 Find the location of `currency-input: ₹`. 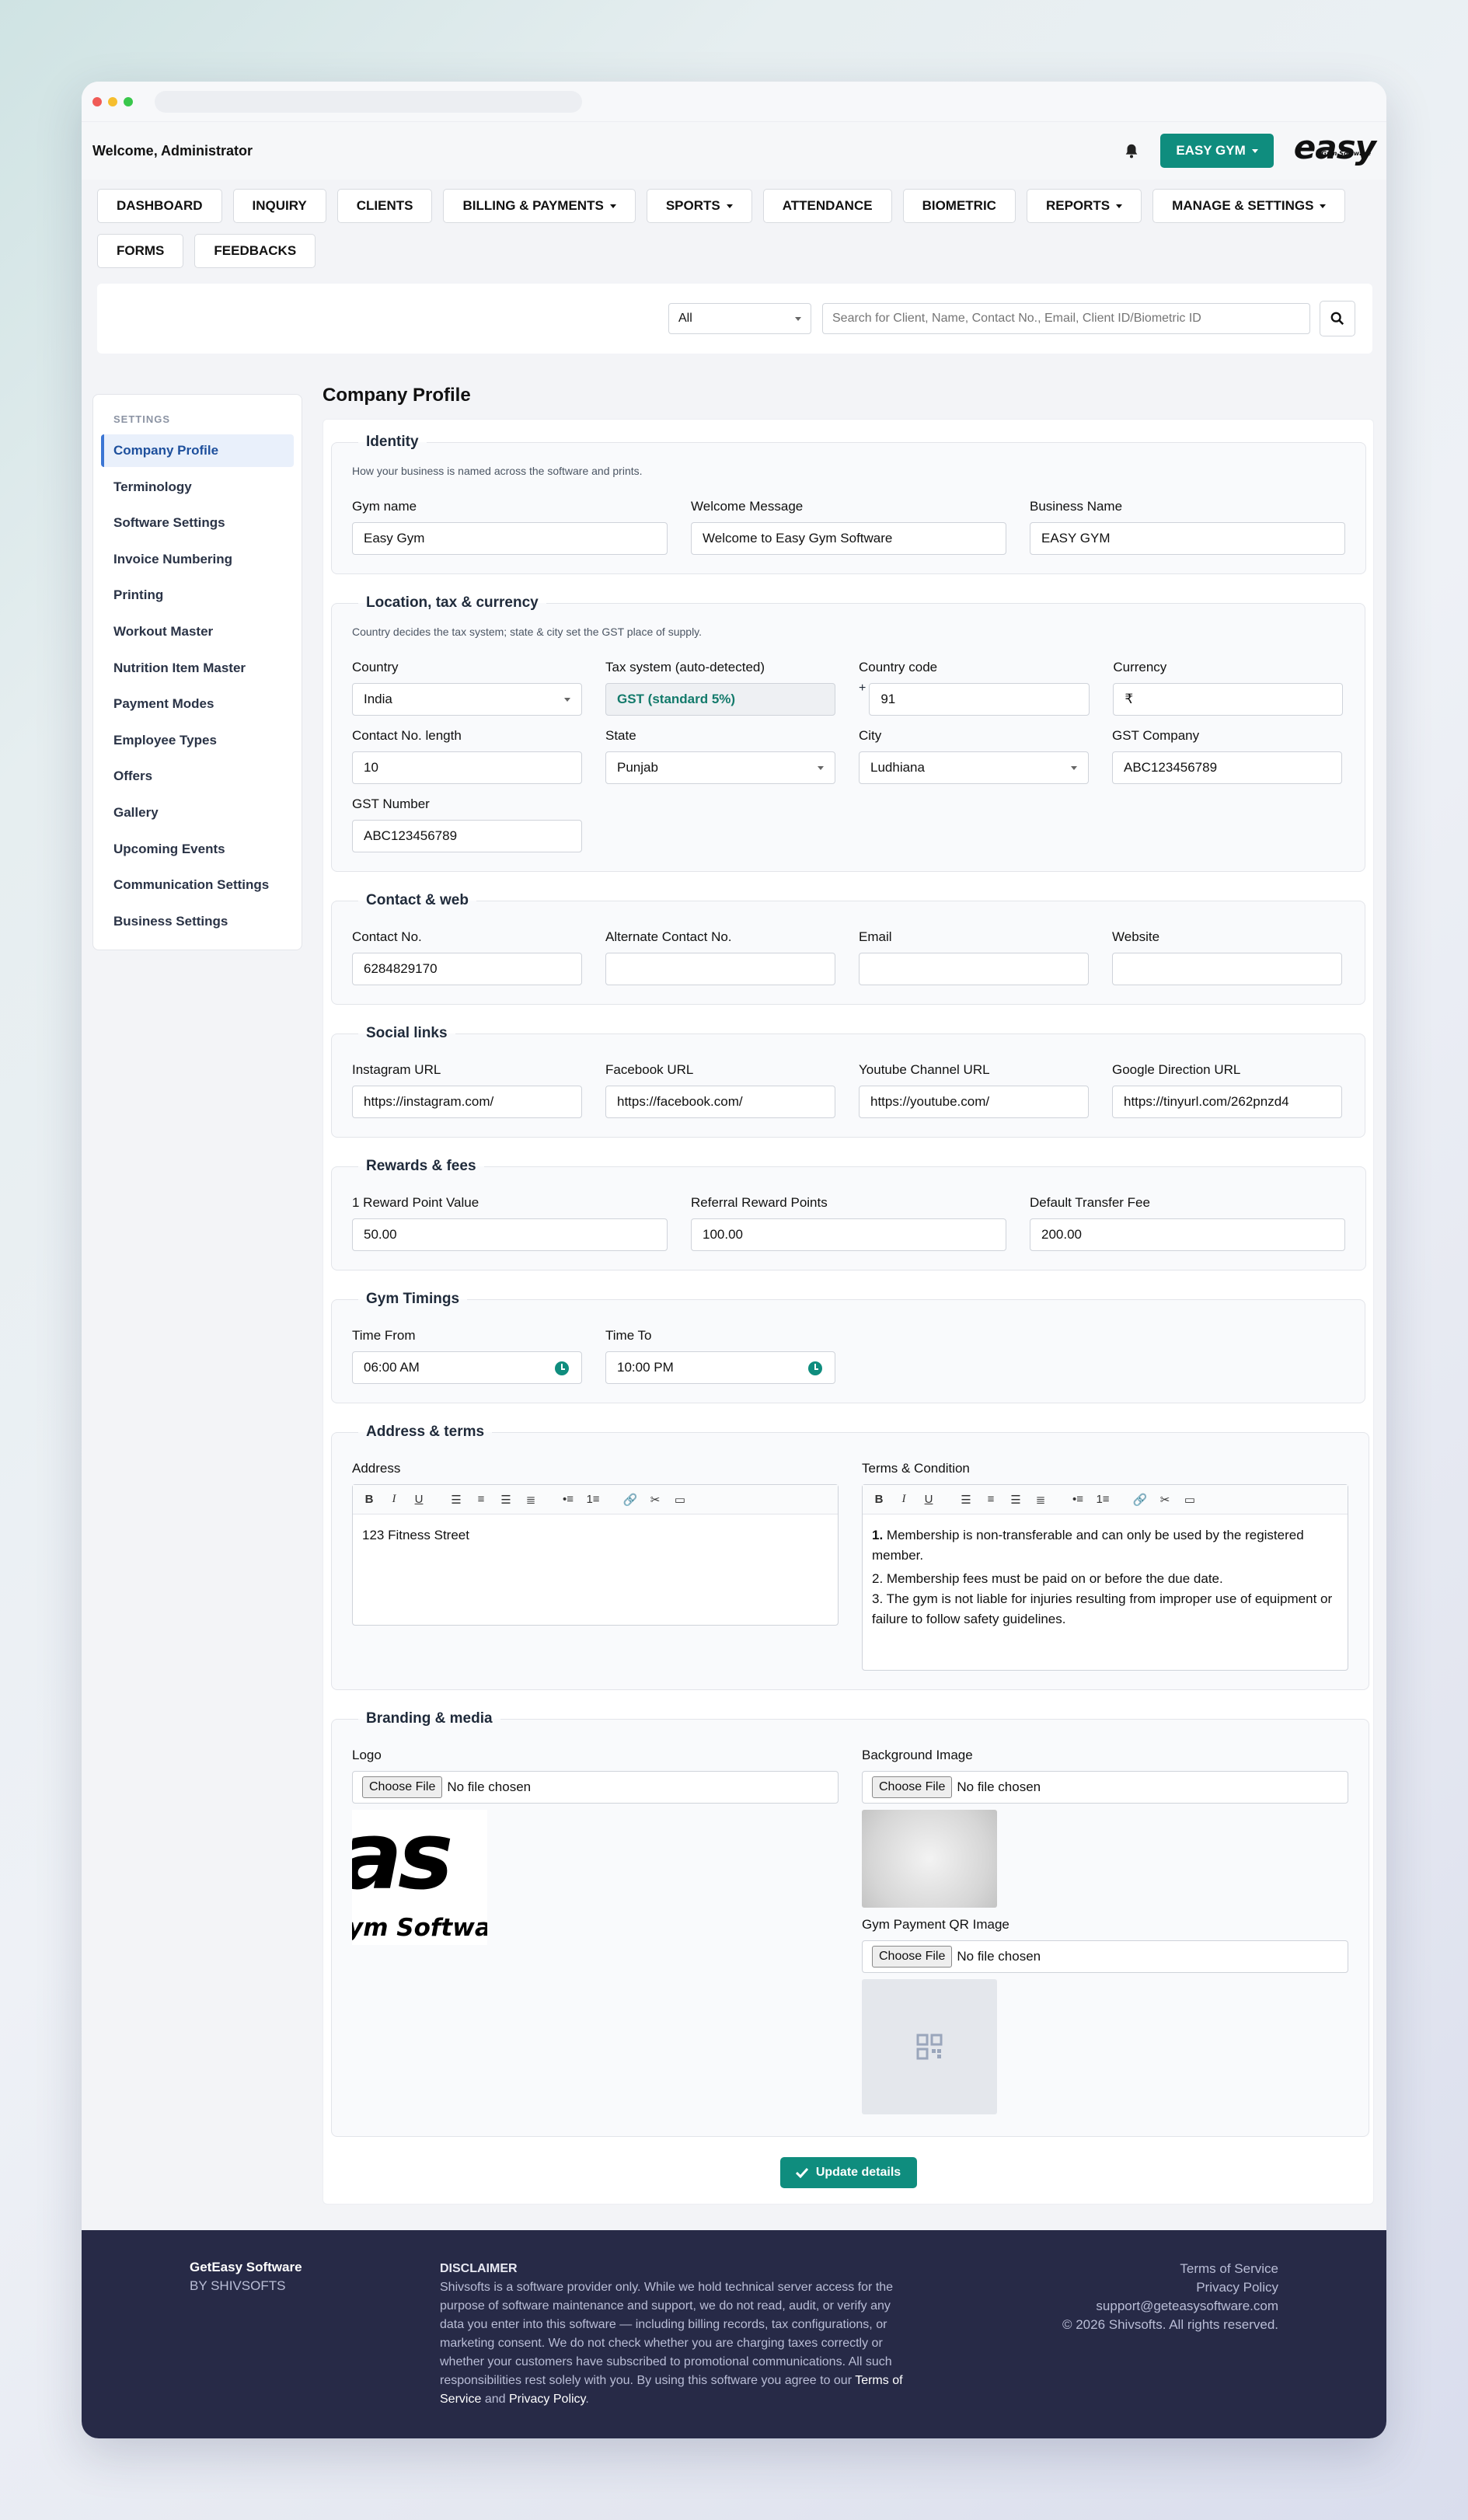

currency-input: ₹ is located at coordinates (1228, 700).